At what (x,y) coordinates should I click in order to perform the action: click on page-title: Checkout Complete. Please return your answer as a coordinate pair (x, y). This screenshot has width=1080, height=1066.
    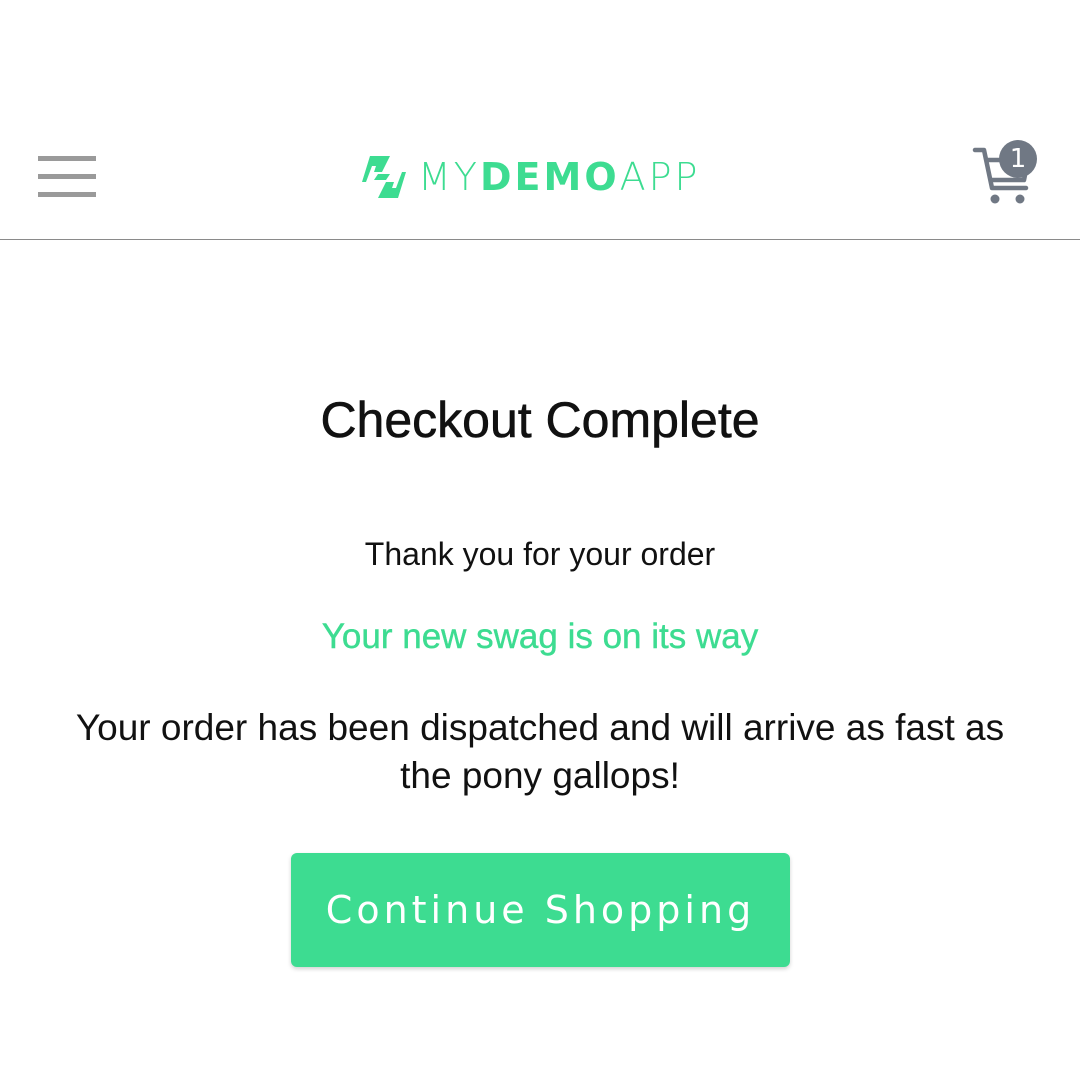
    Looking at the image, I should click on (540, 420).